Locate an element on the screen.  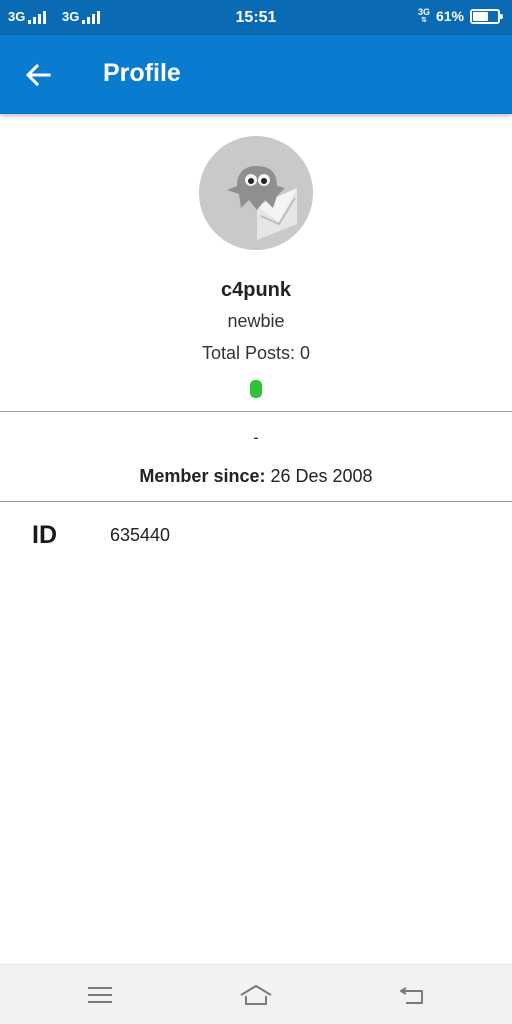
member-since-value: 26 Des 2008 is located at coordinates (321, 476).